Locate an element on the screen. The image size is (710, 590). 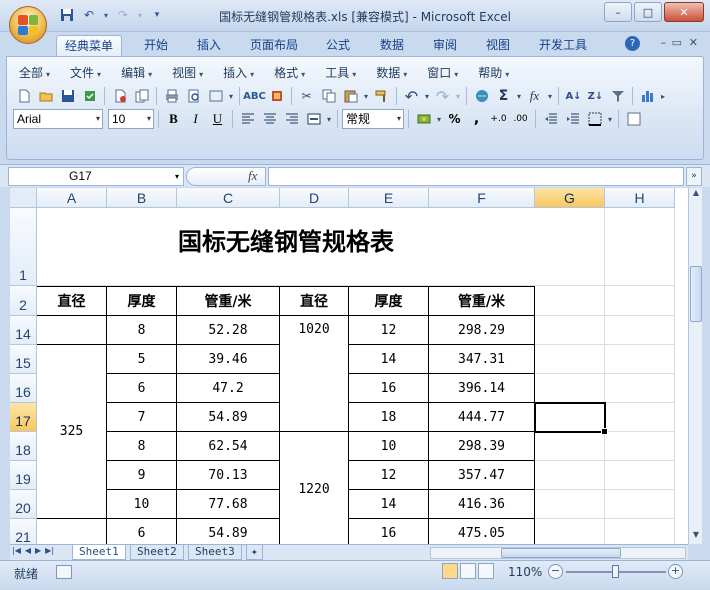
menu-edit: 编辑 ▾ is located at coordinates (138, 73).